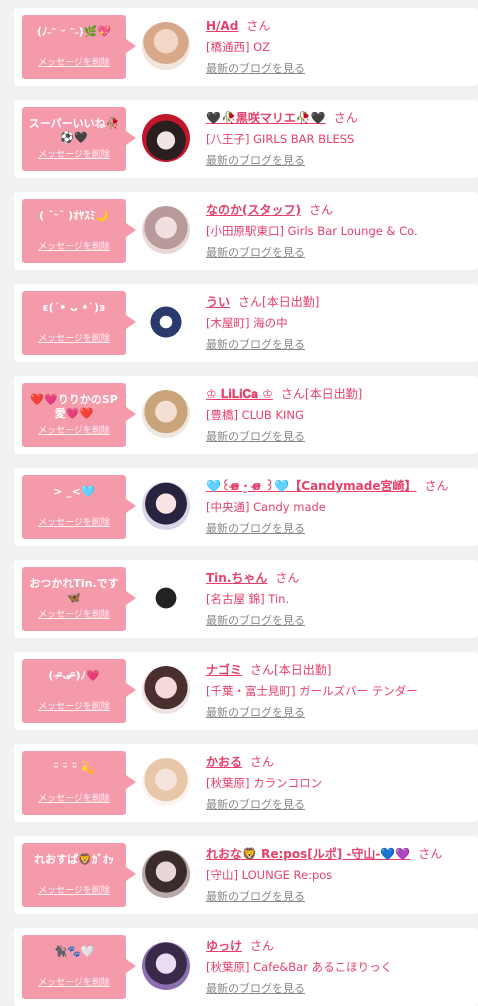 The width and height of the screenshot is (478, 1006). Describe the element at coordinates (340, 946) in the screenshot. I see `name-line: ゆっけ さん` at that location.